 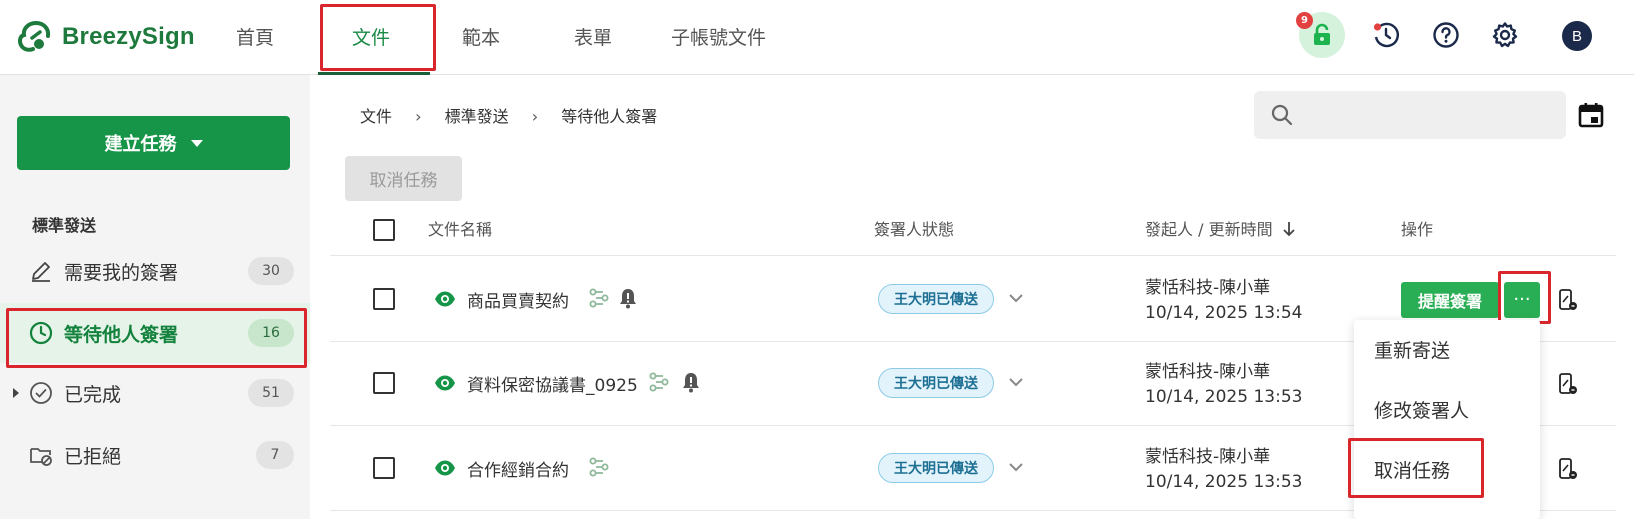 What do you see at coordinates (374, 73) in the screenshot?
I see `active-tab-indicator` at bounding box center [374, 73].